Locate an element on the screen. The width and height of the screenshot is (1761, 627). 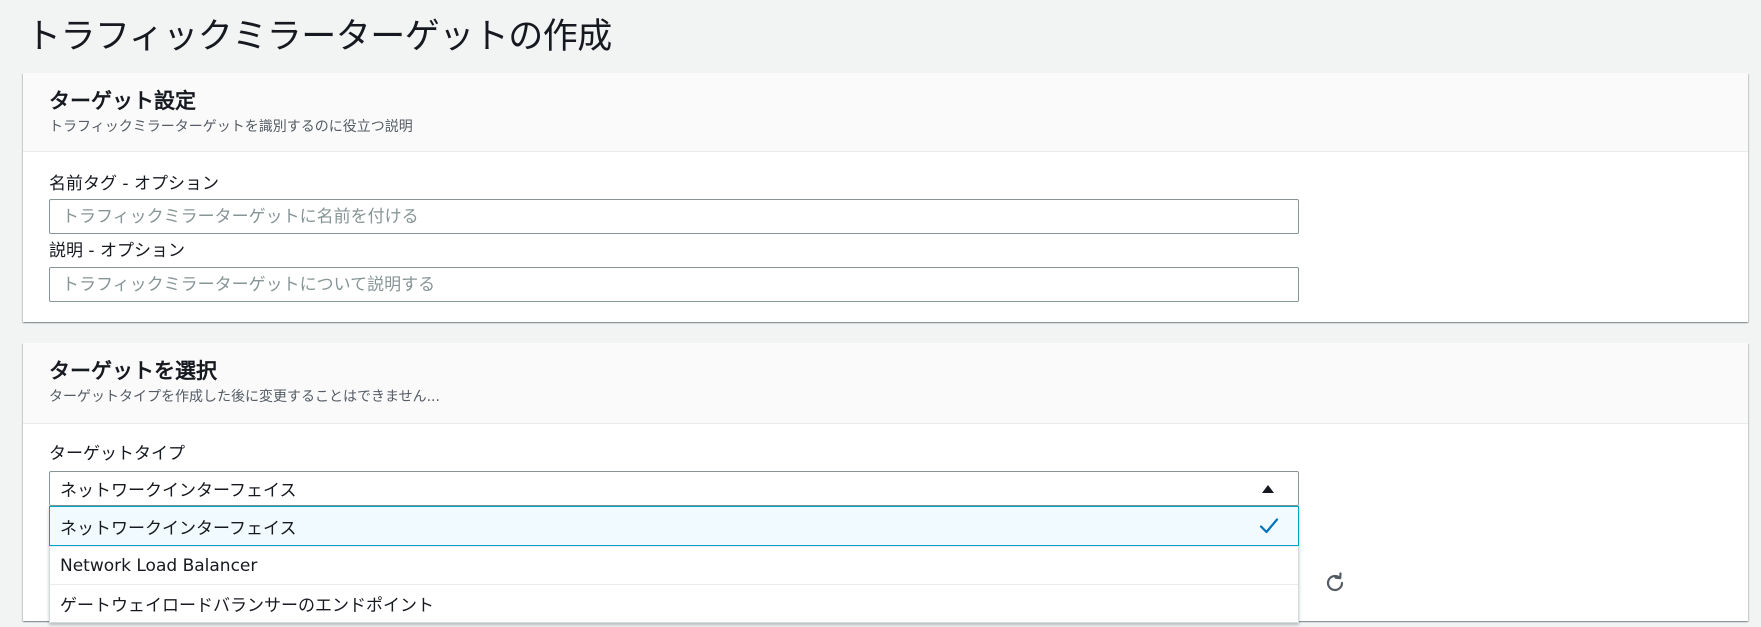
refresh-icon is located at coordinates (1335, 583).